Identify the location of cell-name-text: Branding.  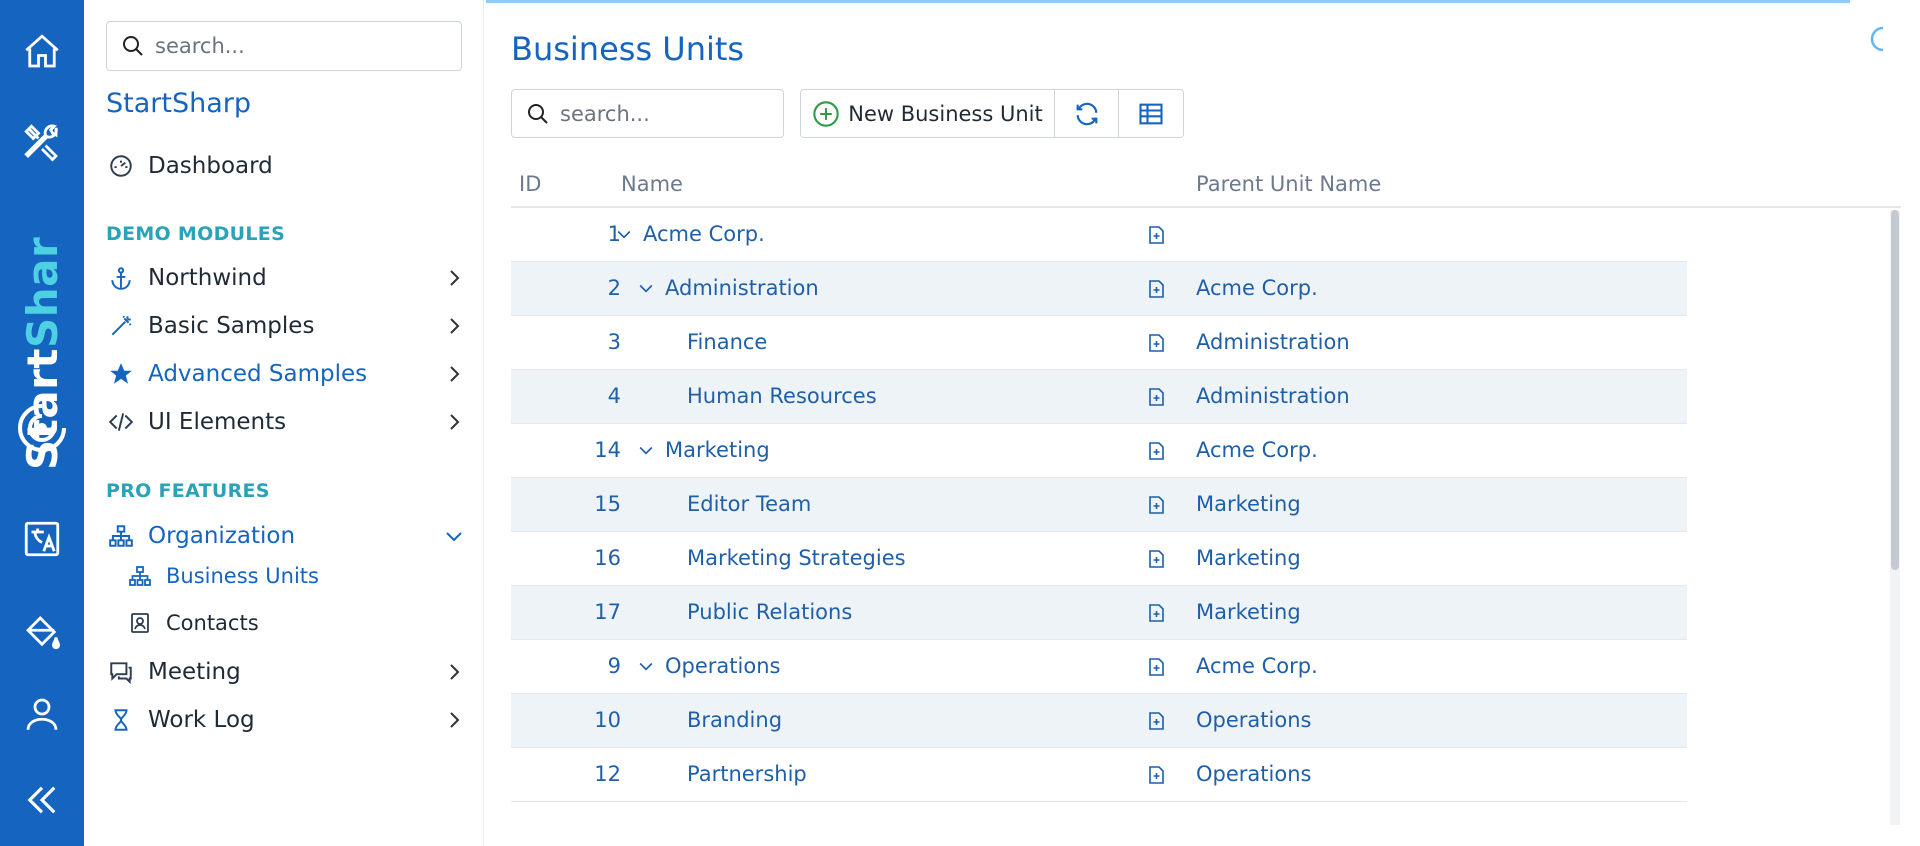
(735, 720).